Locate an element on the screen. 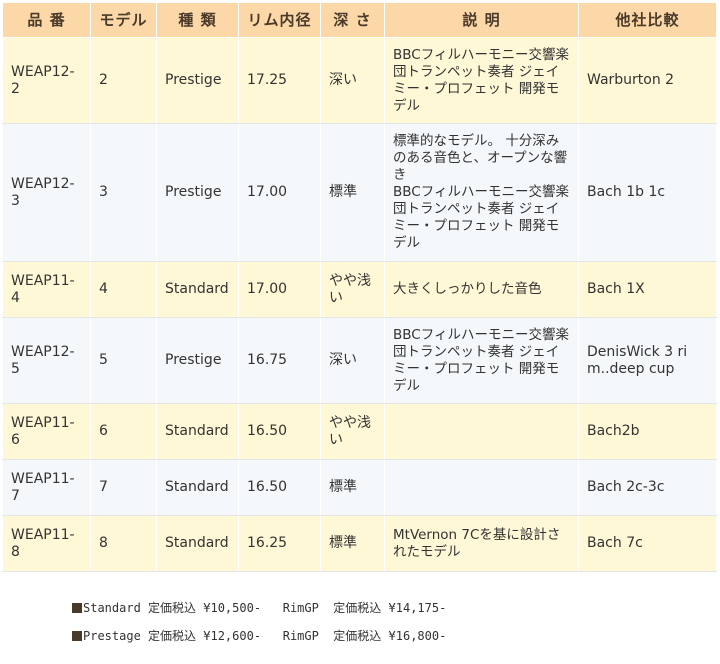  header-code: 品 番 is located at coordinates (46, 20).